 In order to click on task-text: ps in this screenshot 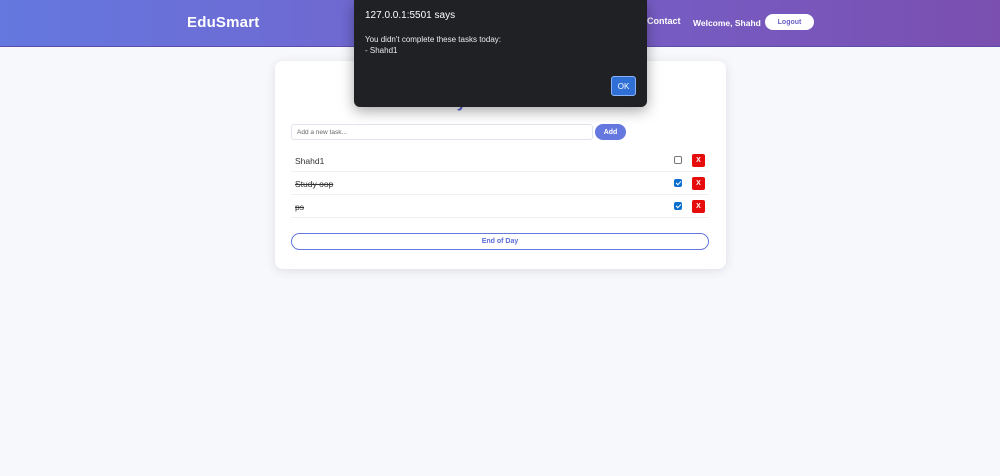, I will do `click(299, 207)`.